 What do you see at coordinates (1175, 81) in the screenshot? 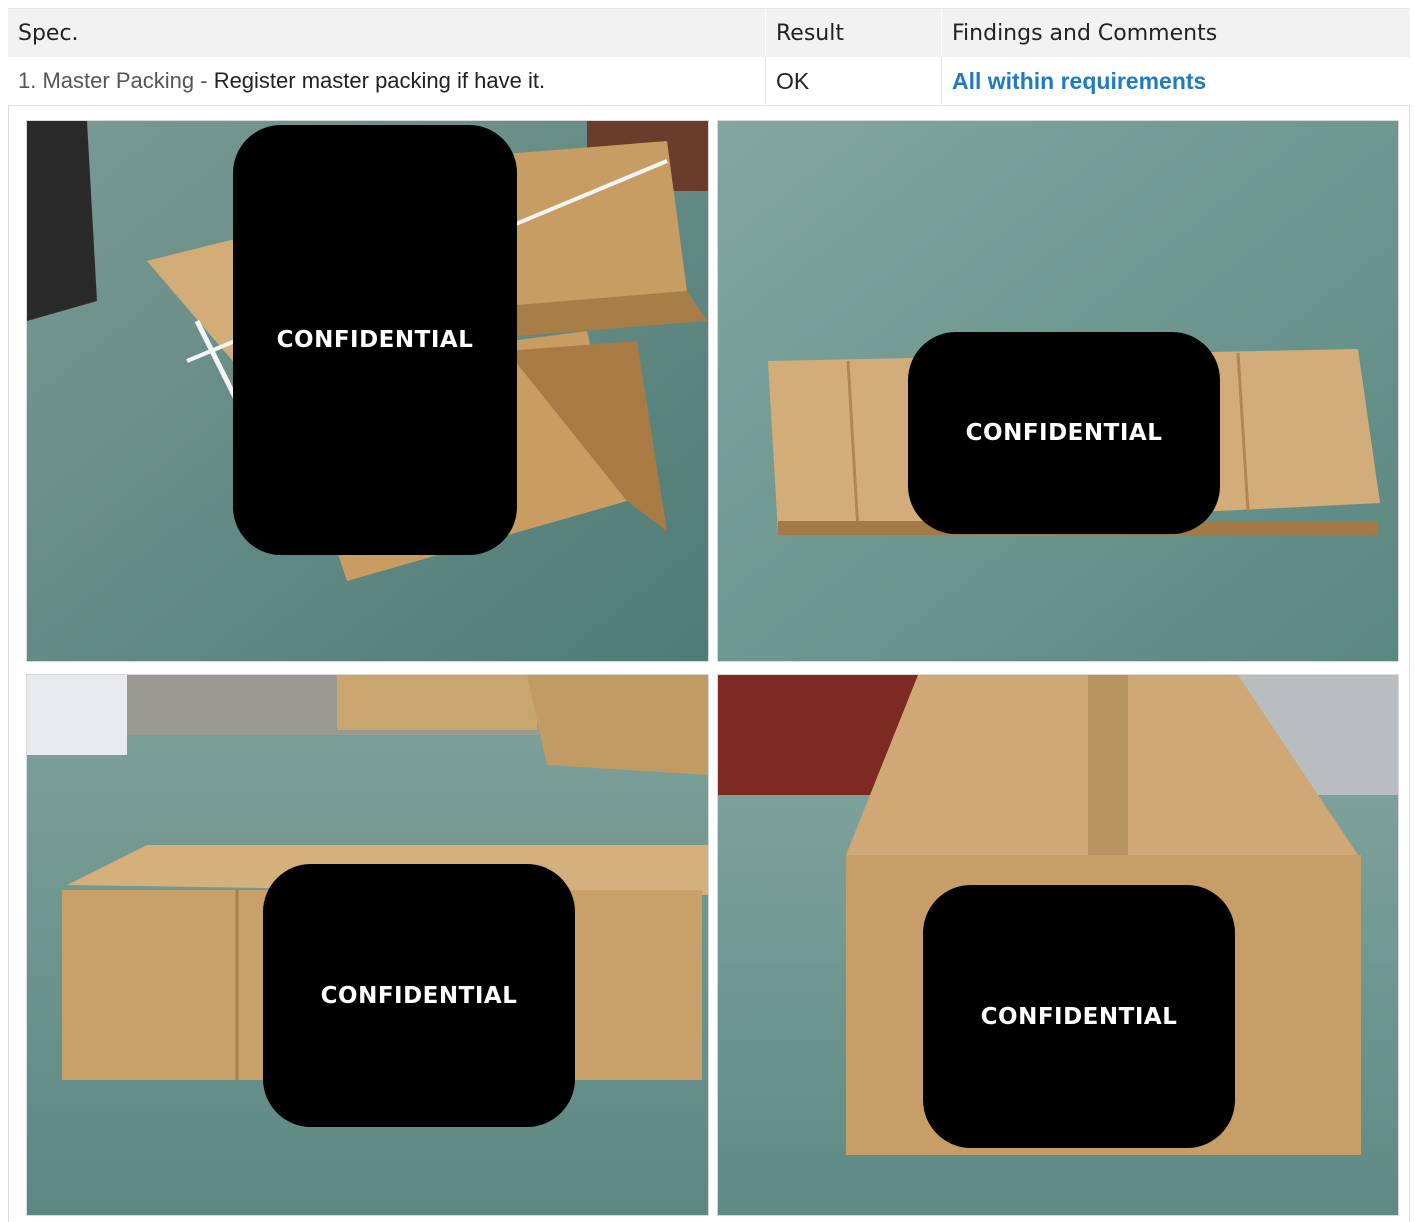
I see `findings-cell: All within requirements` at bounding box center [1175, 81].